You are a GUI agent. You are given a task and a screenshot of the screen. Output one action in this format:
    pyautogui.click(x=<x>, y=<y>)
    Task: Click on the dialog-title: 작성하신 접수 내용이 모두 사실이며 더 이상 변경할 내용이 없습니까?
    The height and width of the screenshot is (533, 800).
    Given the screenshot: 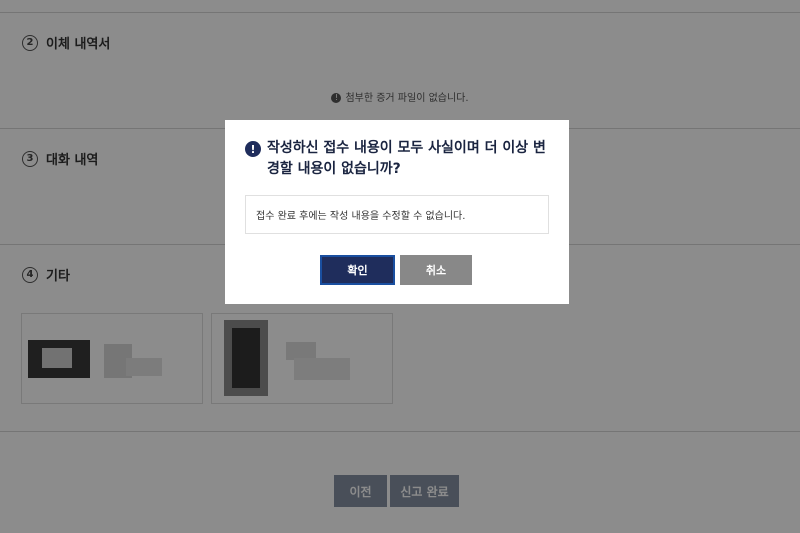 What is the action you would take?
    pyautogui.click(x=406, y=158)
    